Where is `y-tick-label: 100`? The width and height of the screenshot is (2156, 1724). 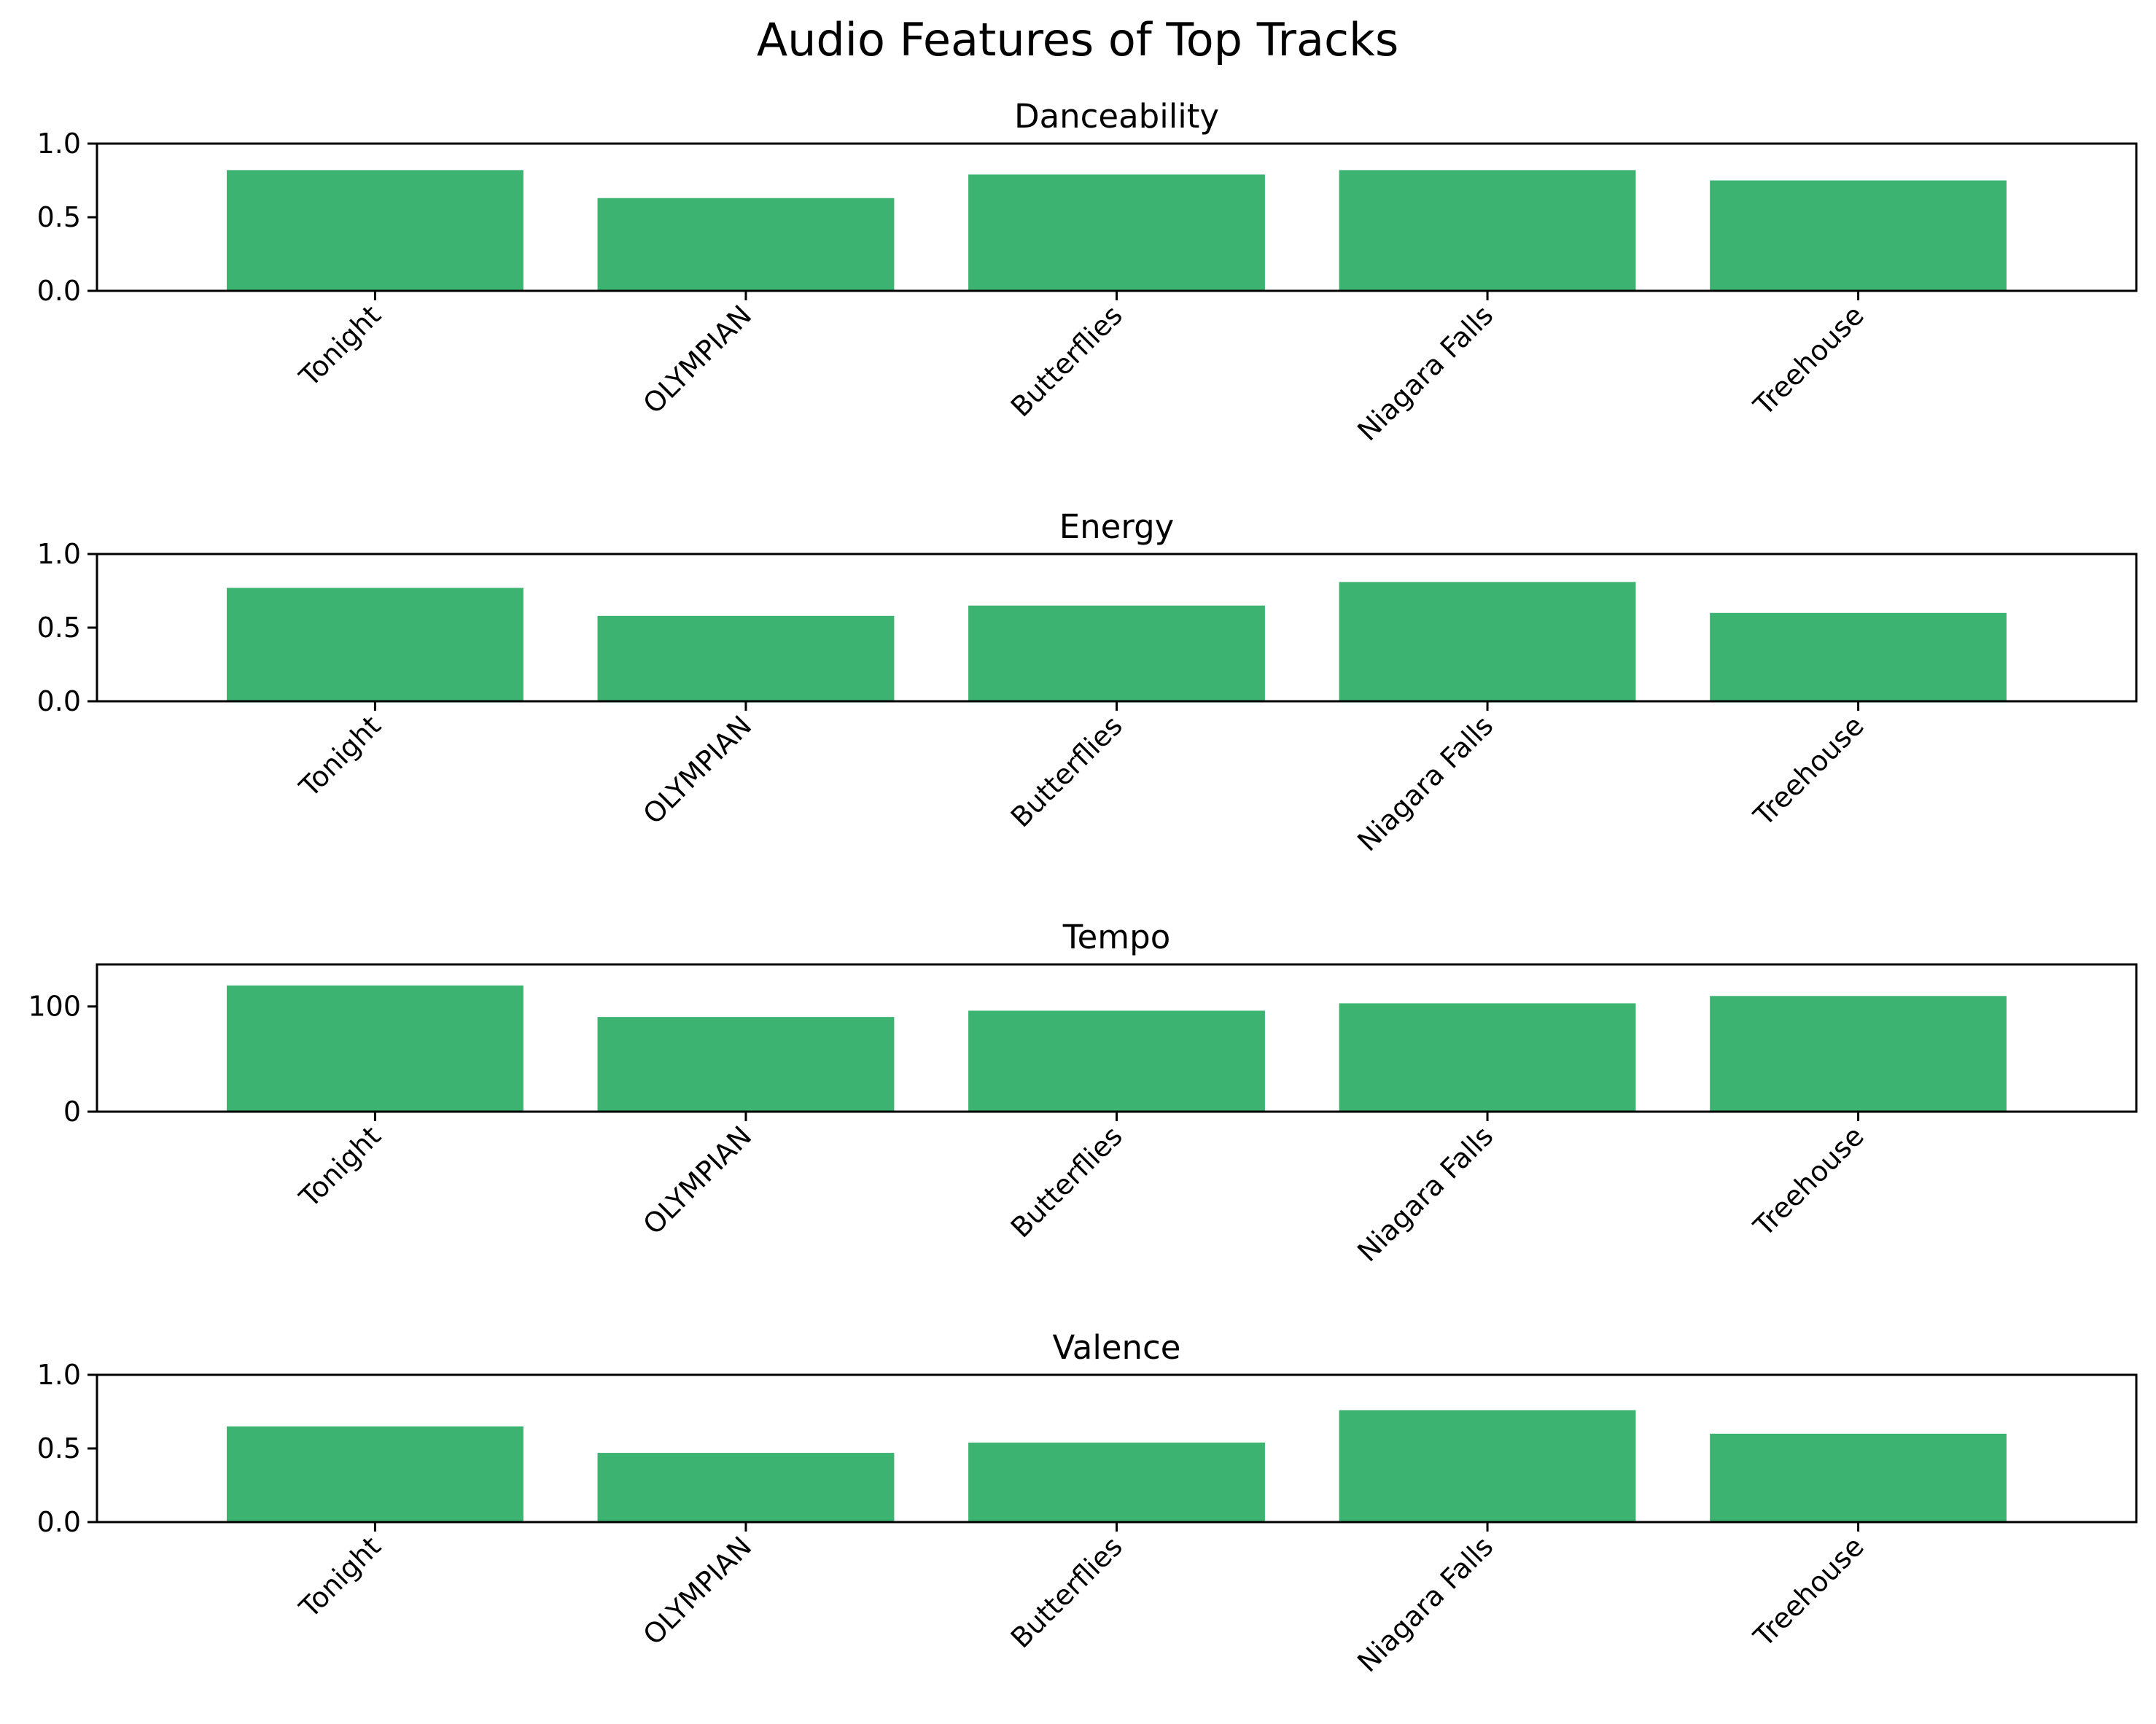 y-tick-label: 100 is located at coordinates (54, 1007).